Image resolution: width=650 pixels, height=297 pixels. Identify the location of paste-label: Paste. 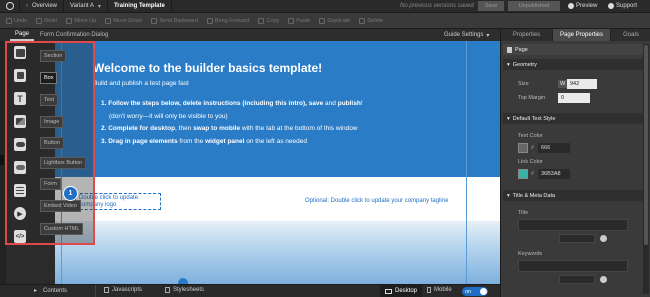
(303, 20).